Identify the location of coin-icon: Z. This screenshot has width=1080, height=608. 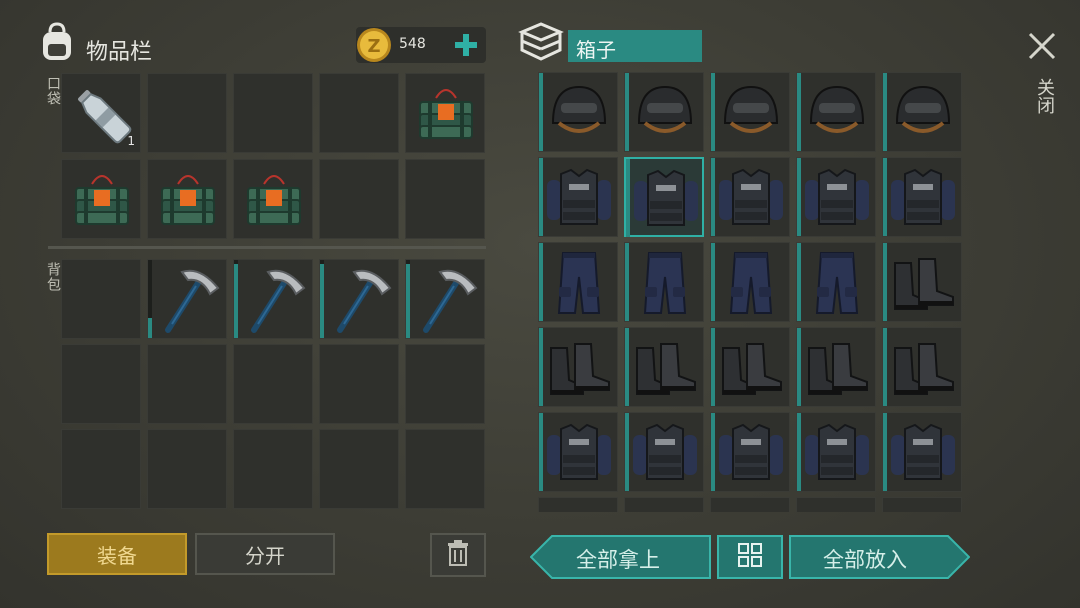
(374, 45).